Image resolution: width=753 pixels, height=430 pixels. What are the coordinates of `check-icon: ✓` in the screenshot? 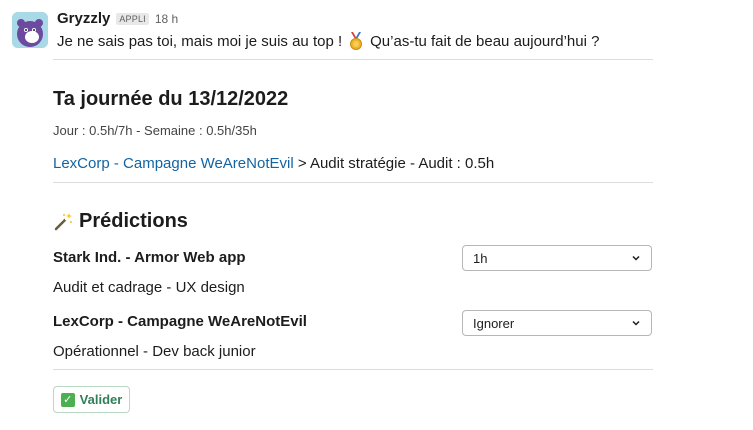 It's located at (67, 399).